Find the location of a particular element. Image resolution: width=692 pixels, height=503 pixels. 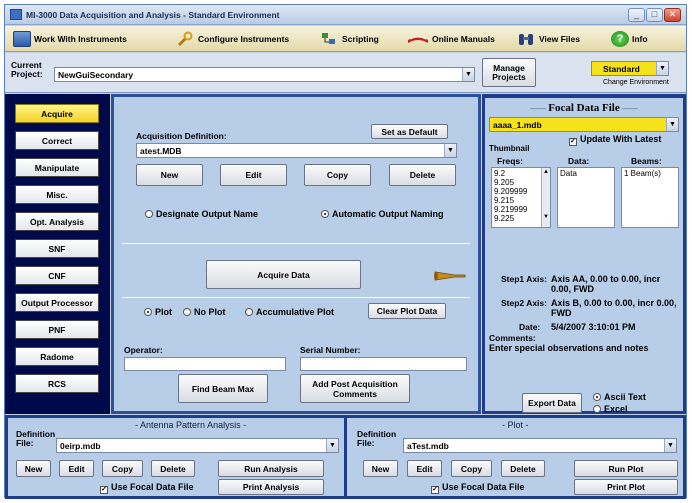

menu-work-with-instruments: Work With Instruments is located at coordinates (70, 39).